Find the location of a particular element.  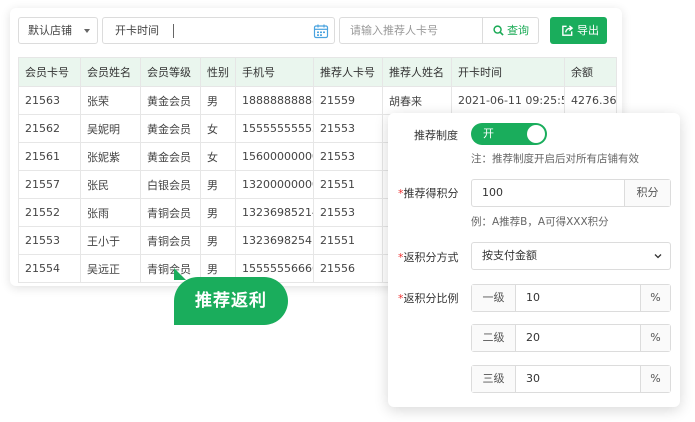

toggle-text: 开 is located at coordinates (488, 133).